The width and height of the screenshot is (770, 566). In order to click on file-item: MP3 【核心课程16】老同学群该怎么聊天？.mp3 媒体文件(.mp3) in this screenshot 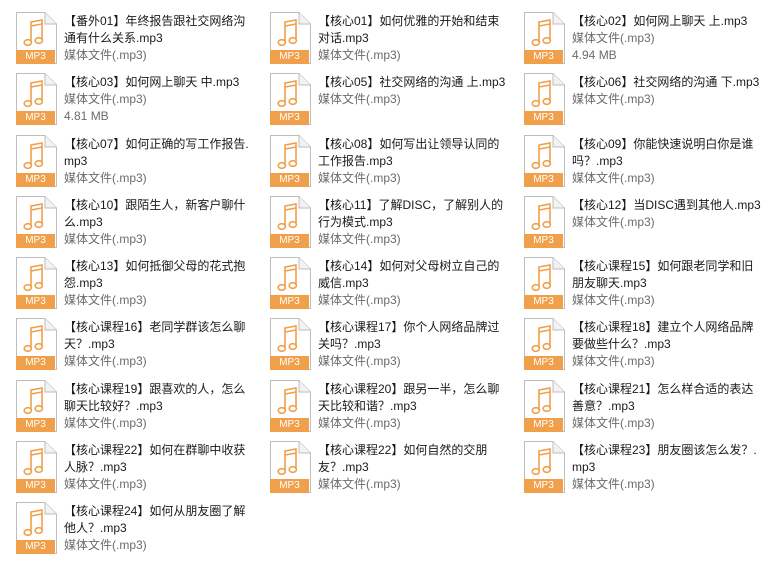, I will do `click(141, 346)`.